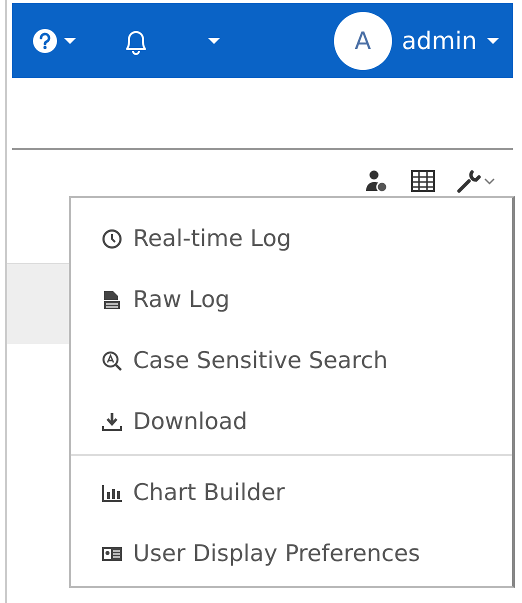  I want to click on wrench-icon, so click(469, 181).